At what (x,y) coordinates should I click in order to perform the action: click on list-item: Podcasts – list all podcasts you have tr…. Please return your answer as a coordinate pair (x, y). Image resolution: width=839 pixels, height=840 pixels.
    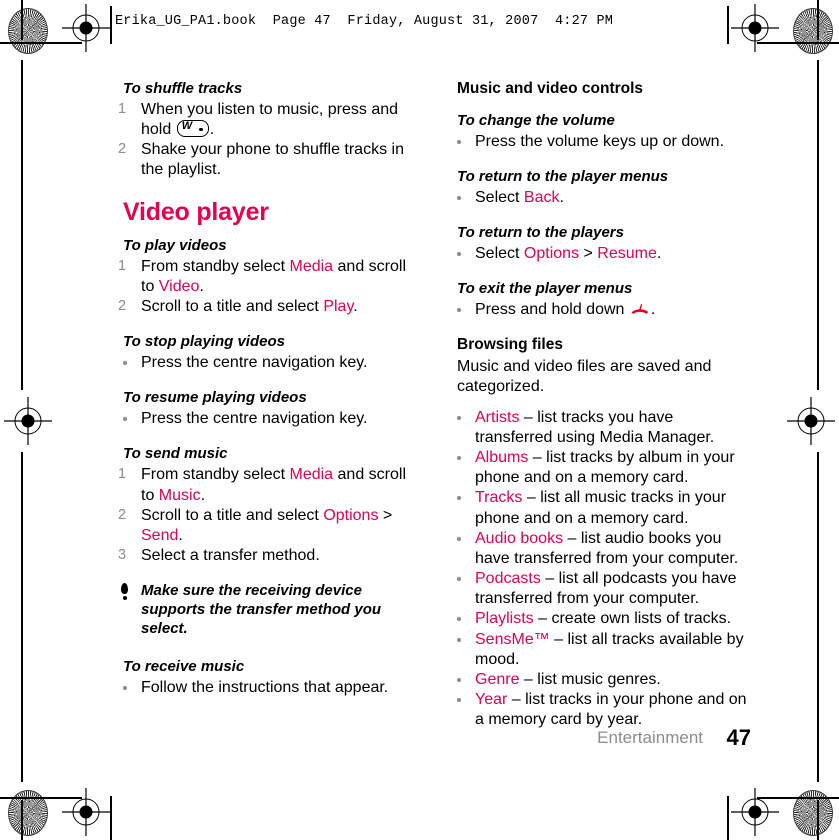
    Looking at the image, I should click on (602, 589).